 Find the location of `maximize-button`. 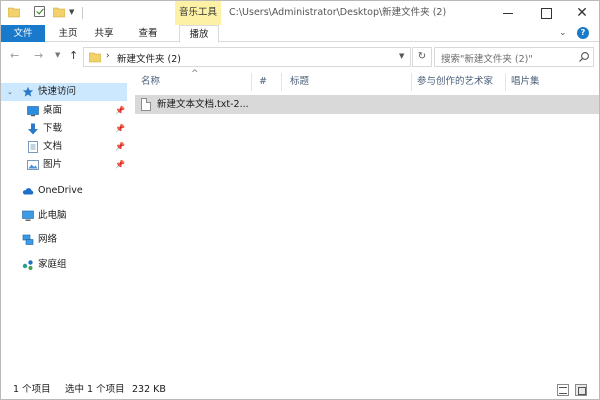

maximize-button is located at coordinates (546, 13).